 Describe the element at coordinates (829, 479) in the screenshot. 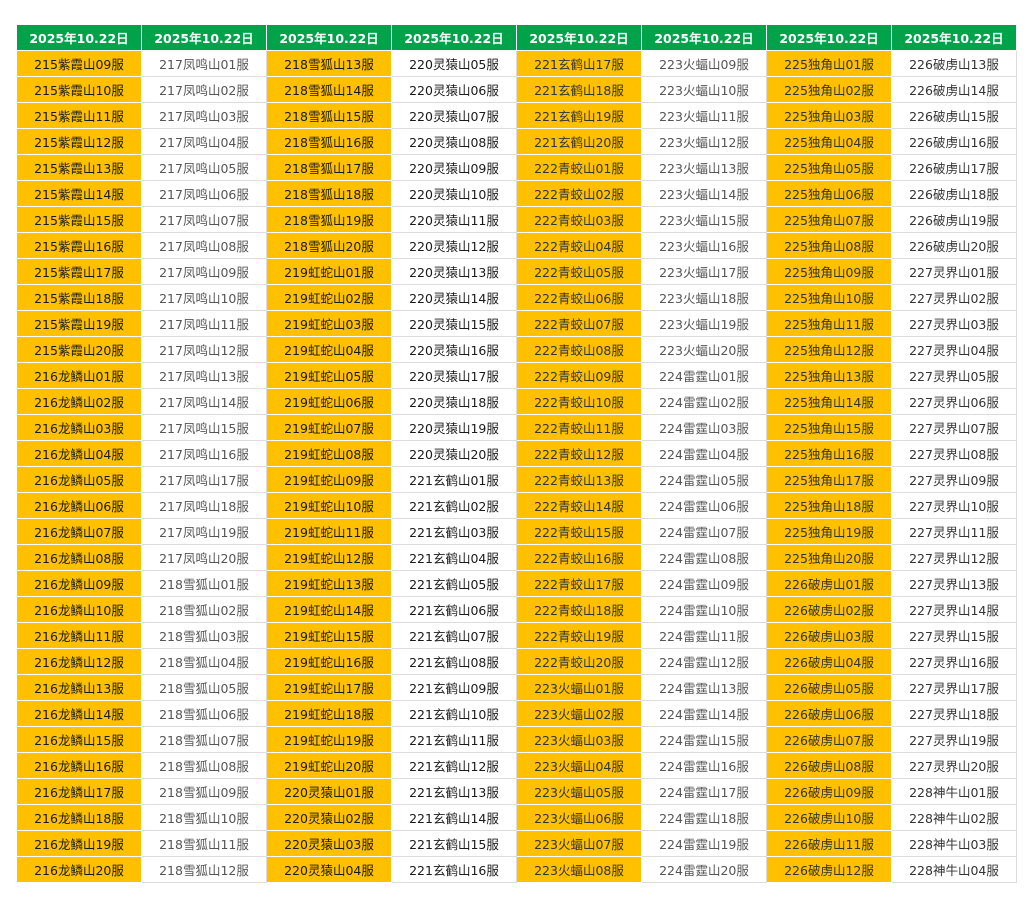

I see `server-cell: 225独角山17服` at that location.